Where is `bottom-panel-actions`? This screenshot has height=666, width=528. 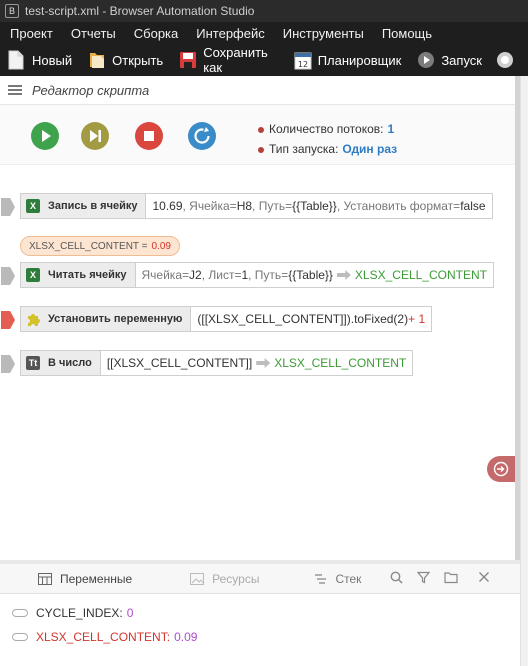 bottom-panel-actions is located at coordinates (440, 579).